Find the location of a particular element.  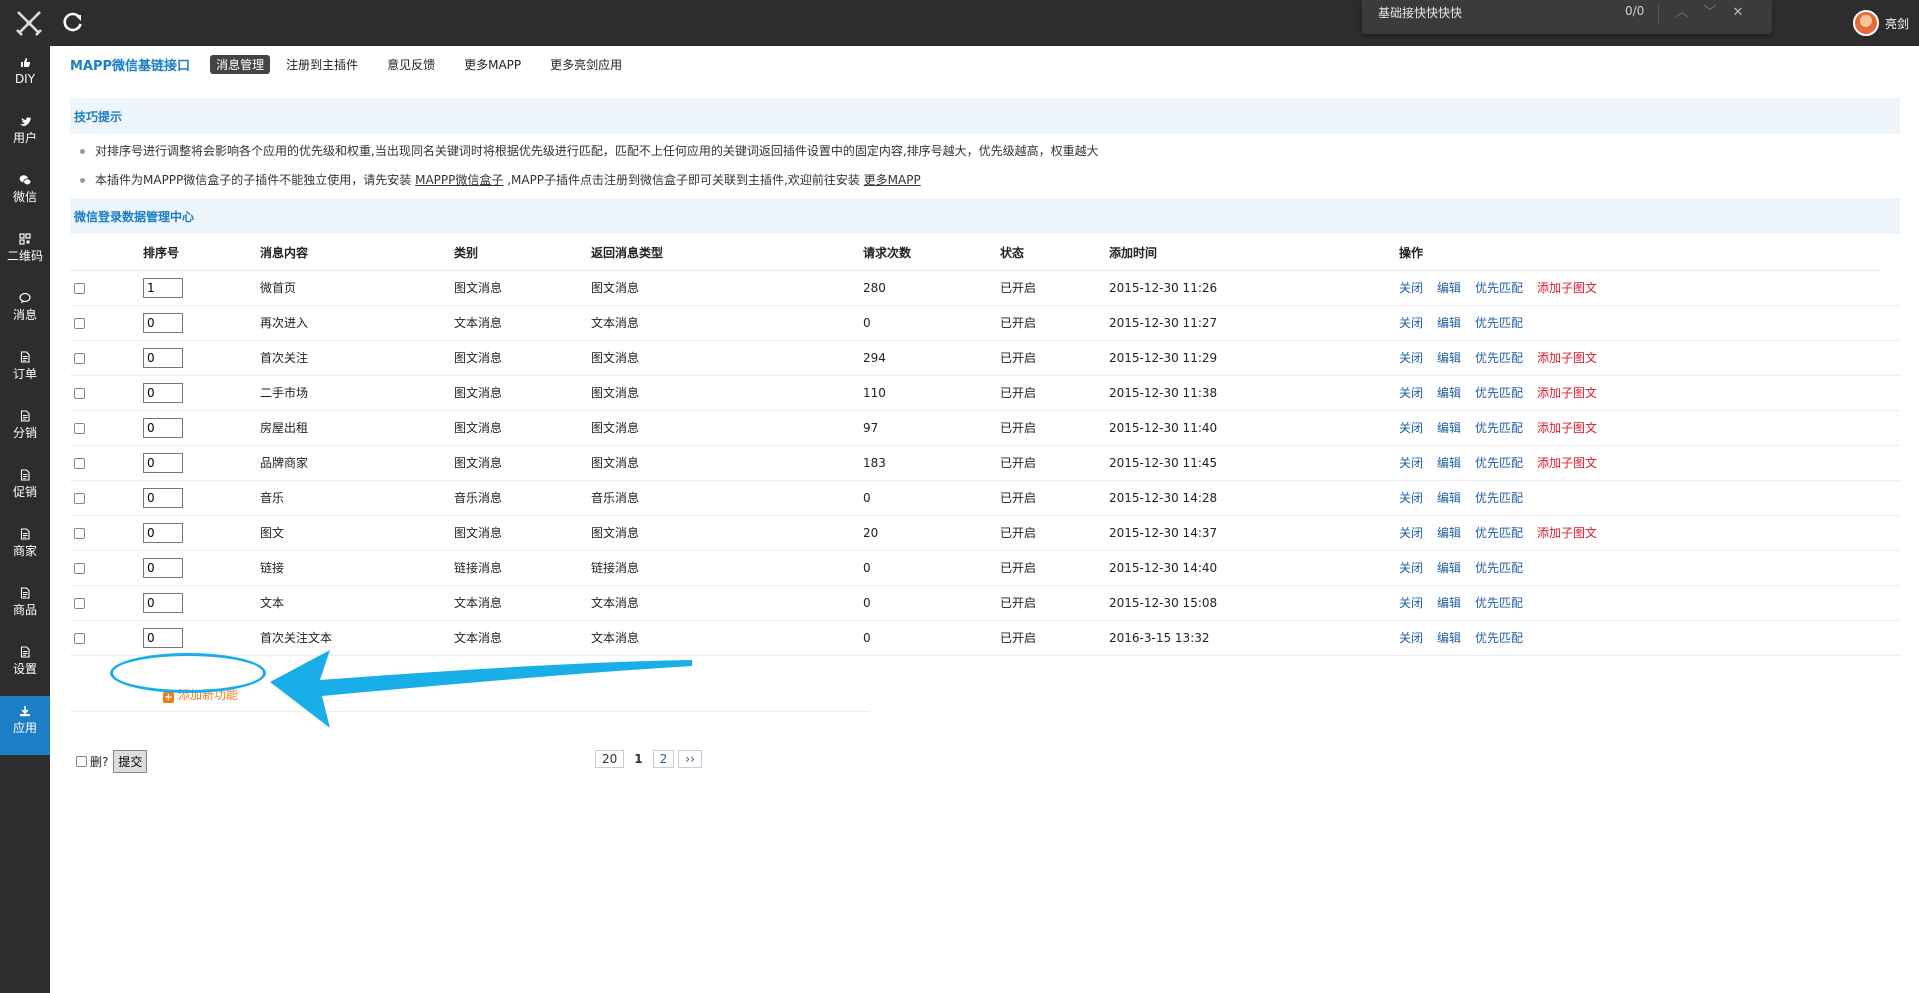

tab-message-management: 消息管理 is located at coordinates (240, 64).